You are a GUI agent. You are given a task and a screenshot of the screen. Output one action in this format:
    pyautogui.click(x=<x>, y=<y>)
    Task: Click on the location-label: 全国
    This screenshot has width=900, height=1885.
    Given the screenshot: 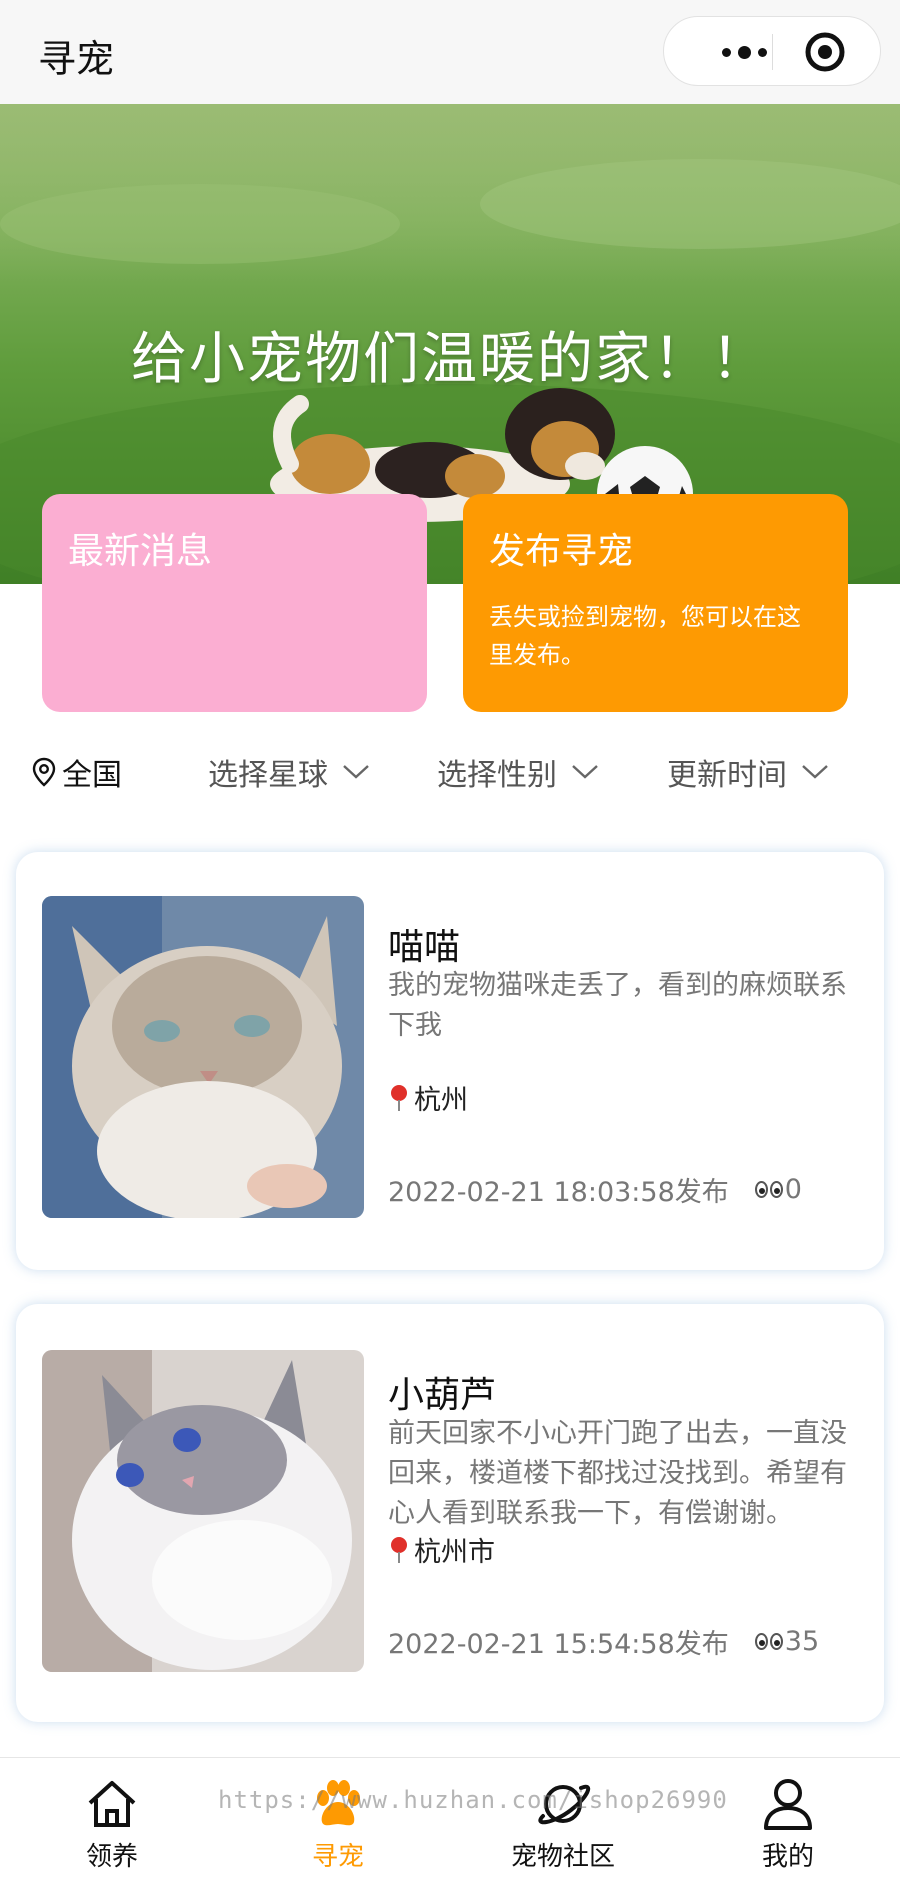 What is the action you would take?
    pyautogui.click(x=92, y=775)
    